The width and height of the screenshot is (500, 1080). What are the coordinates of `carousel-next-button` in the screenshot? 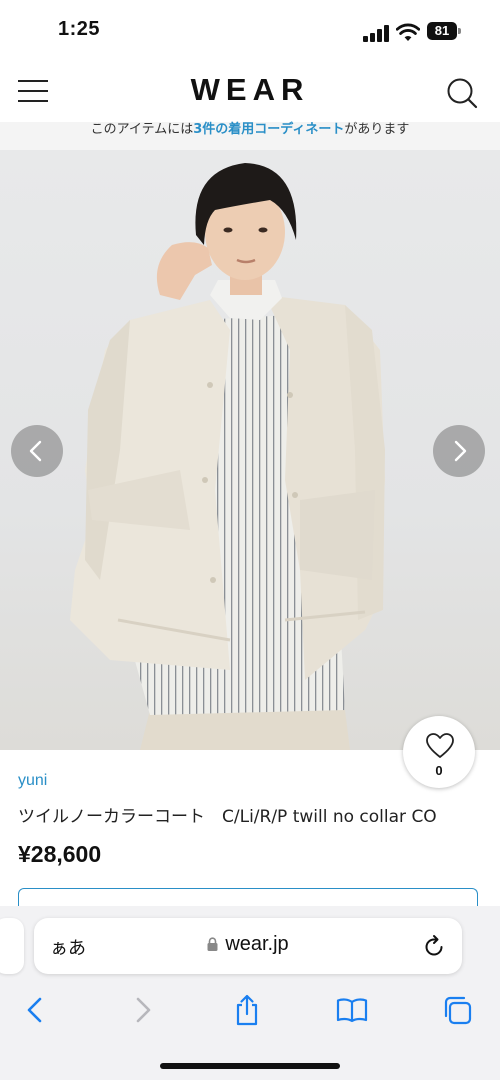 It's located at (459, 451).